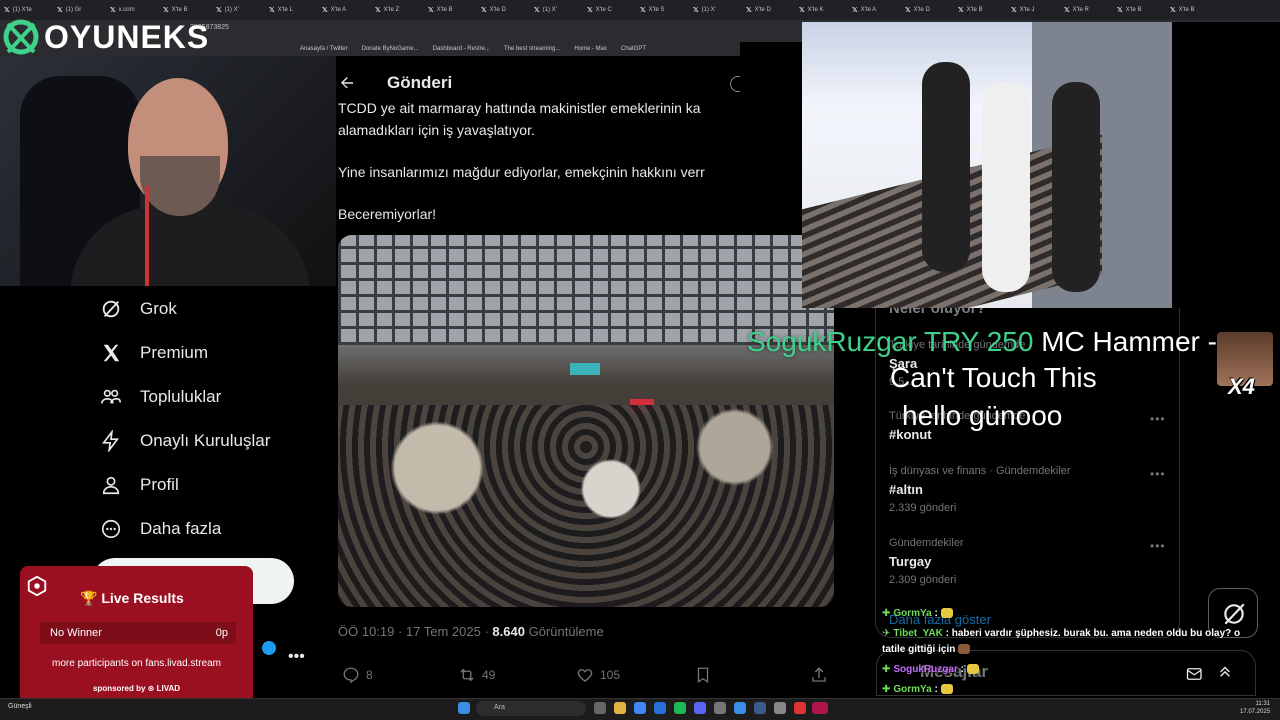 The height and width of the screenshot is (720, 1280). Describe the element at coordinates (820, 708) in the screenshot. I see `kick-icon` at that location.